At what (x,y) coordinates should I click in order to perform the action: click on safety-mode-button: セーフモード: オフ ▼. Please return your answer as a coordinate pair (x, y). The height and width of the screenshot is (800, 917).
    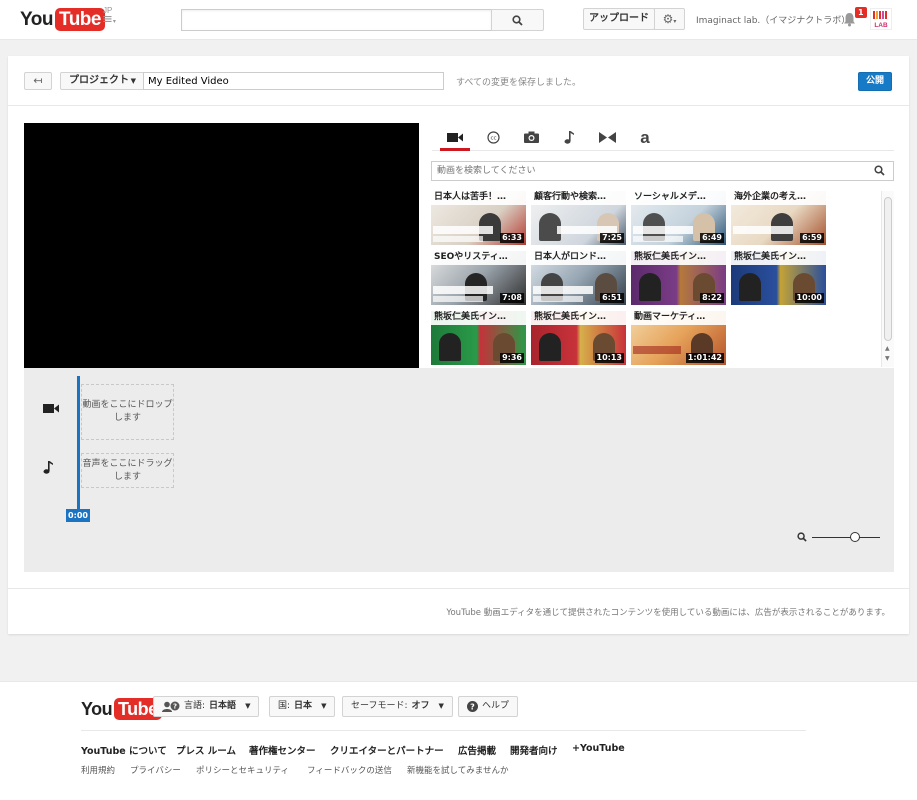
    Looking at the image, I should click on (397, 706).